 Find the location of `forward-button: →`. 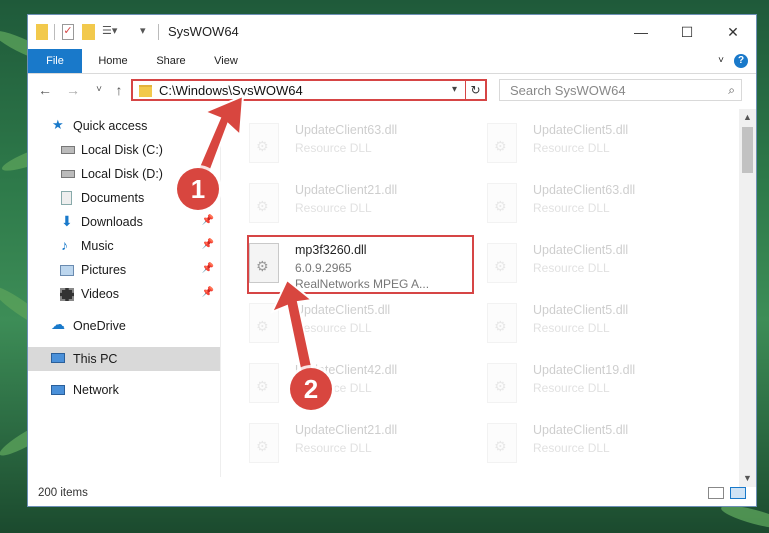

forward-button: → is located at coordinates (73, 90).